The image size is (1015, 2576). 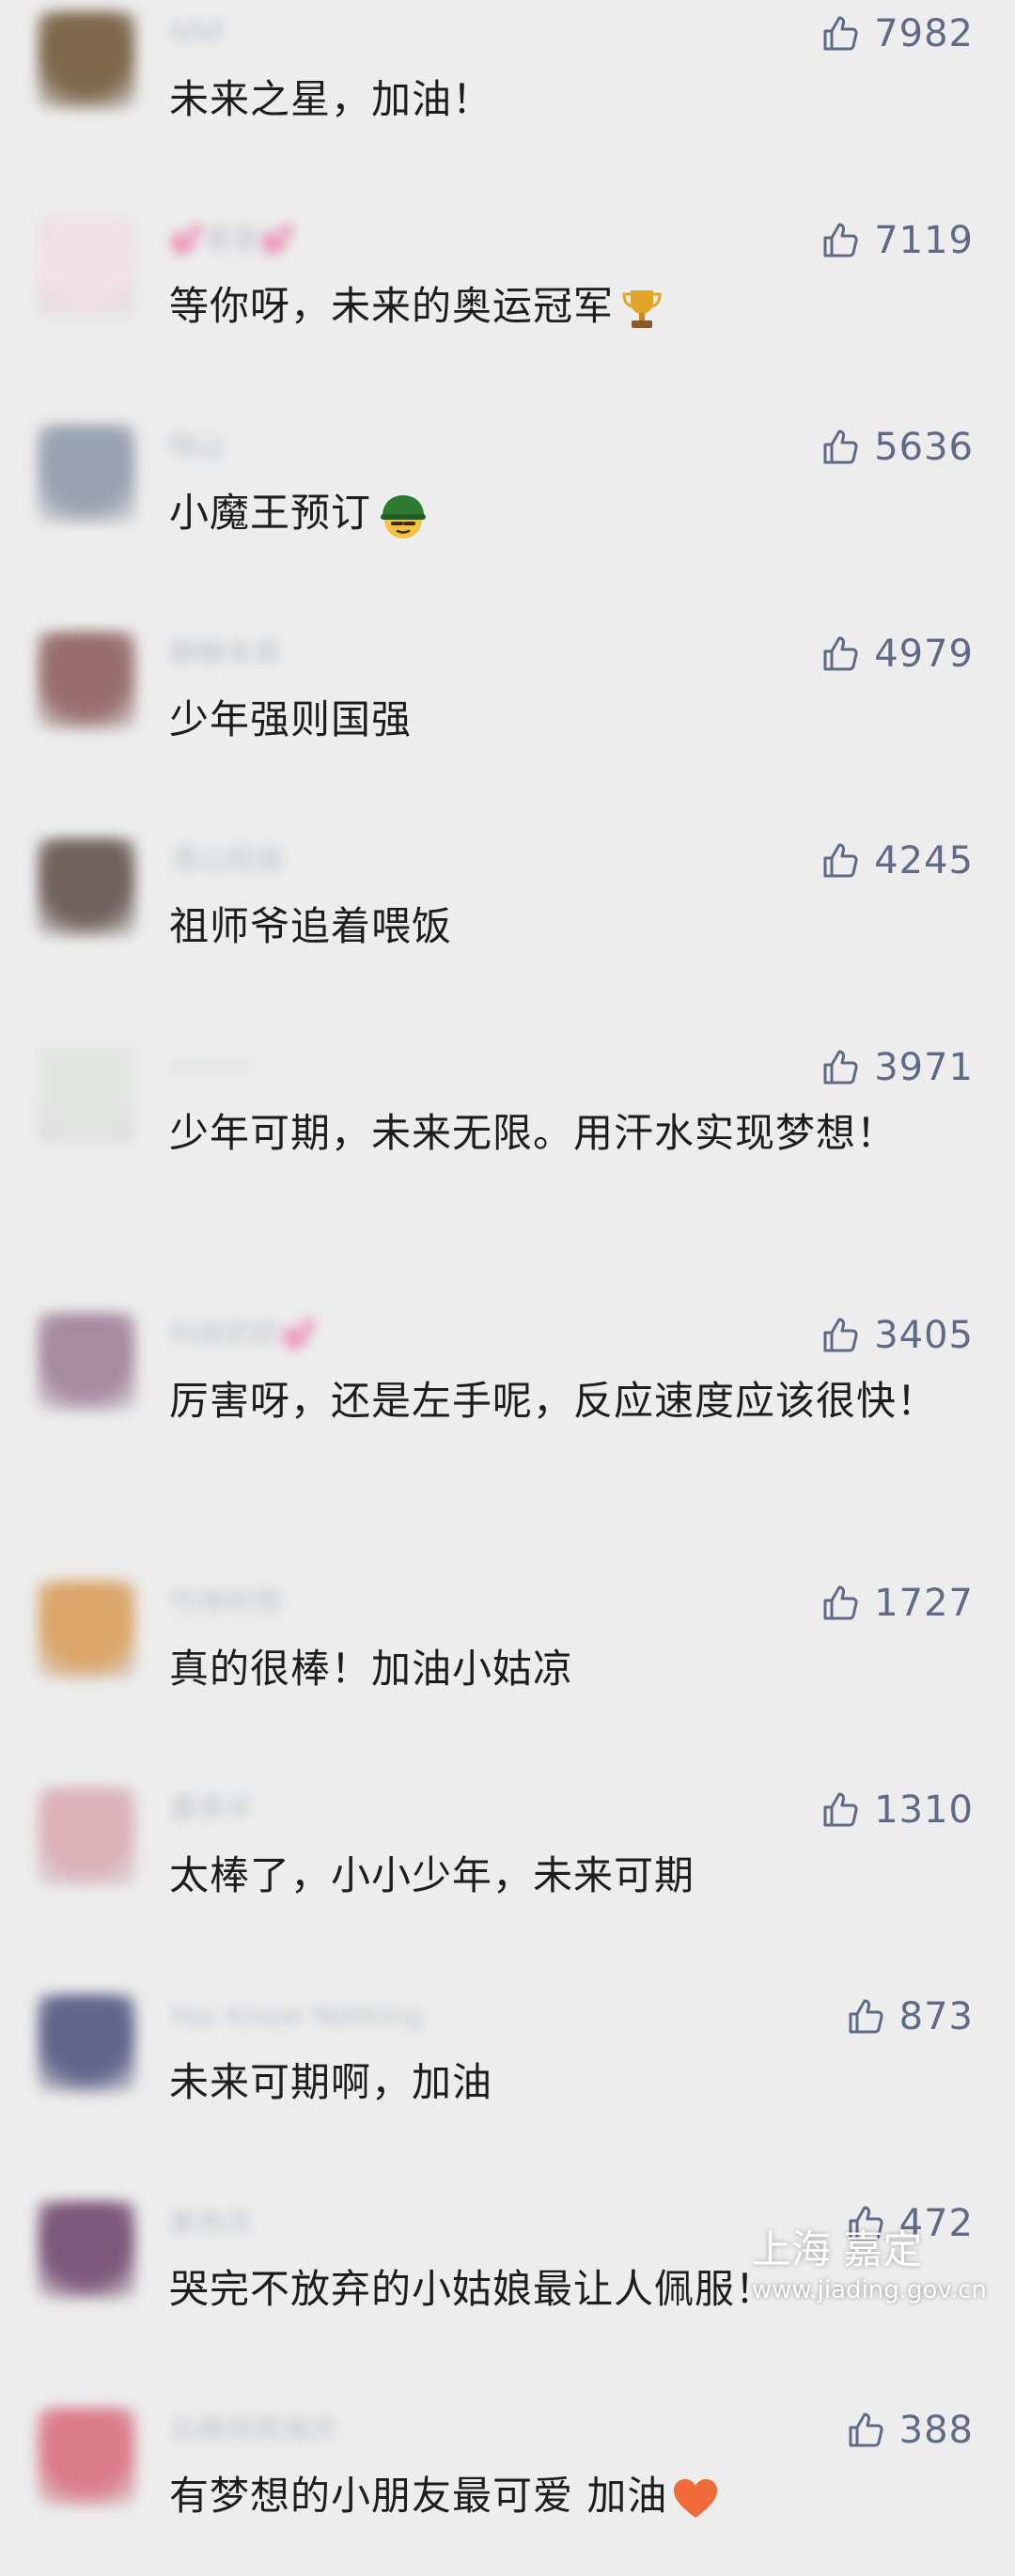 I want to click on like-button: 7119, so click(x=897, y=240).